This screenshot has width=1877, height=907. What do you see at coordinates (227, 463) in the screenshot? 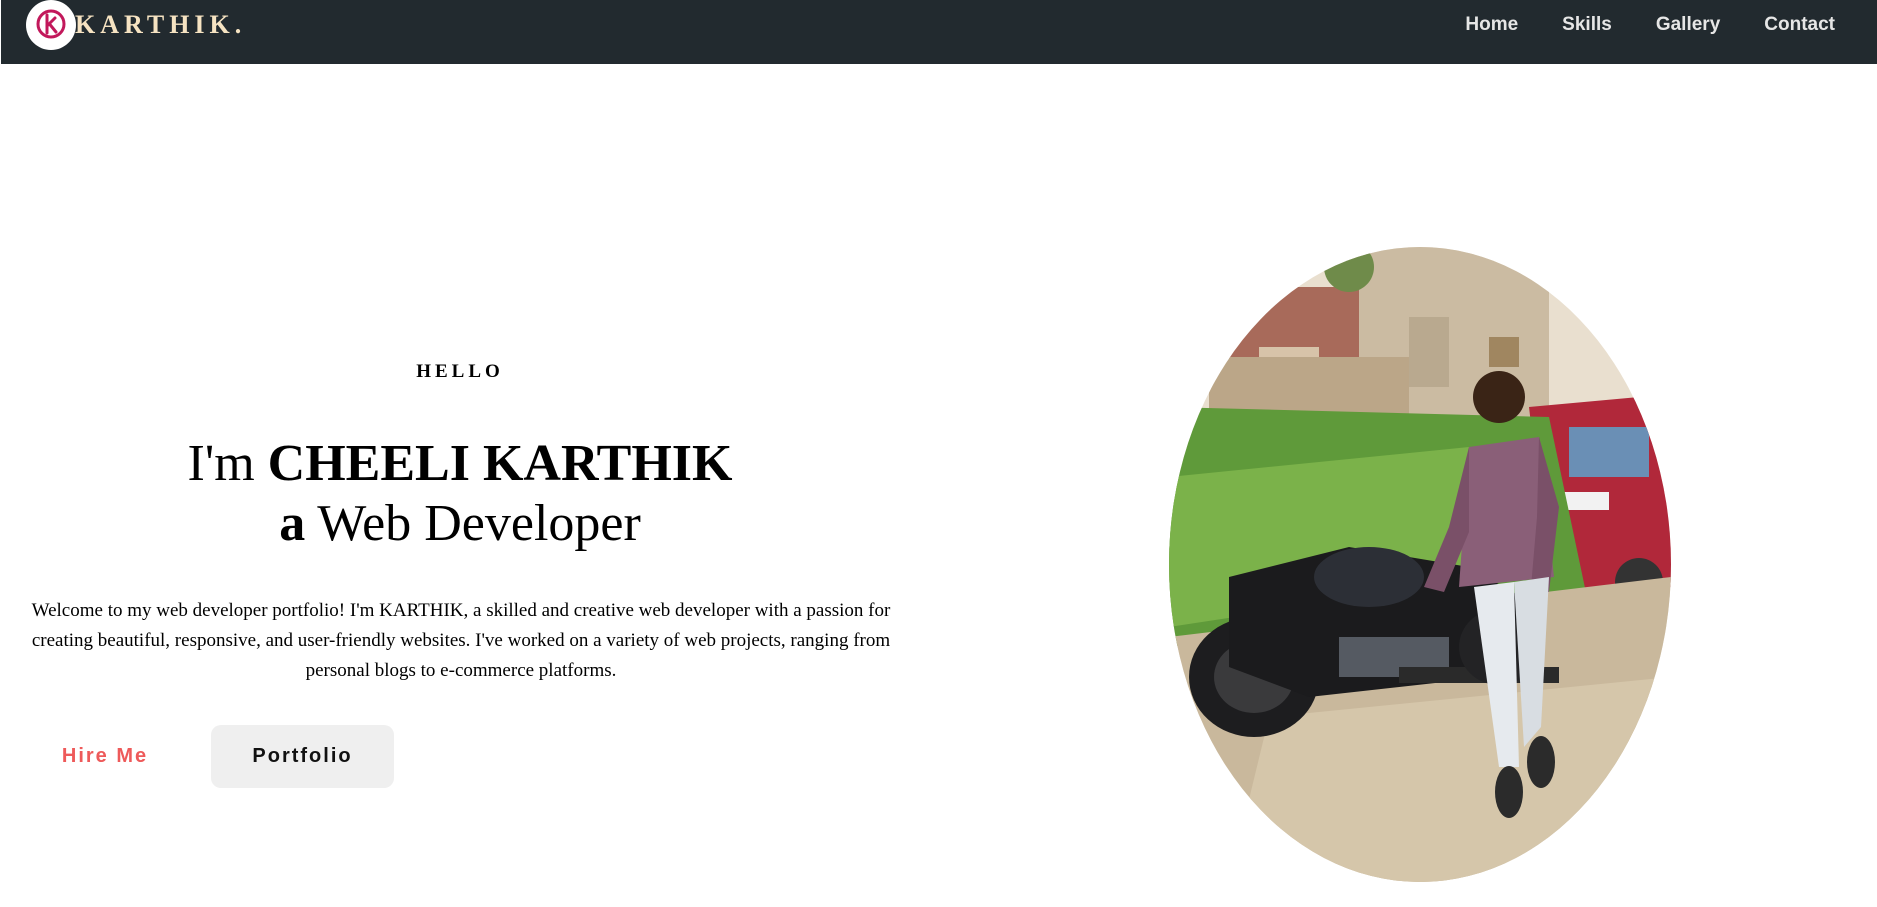
I see `headline-prefix: I'm` at bounding box center [227, 463].